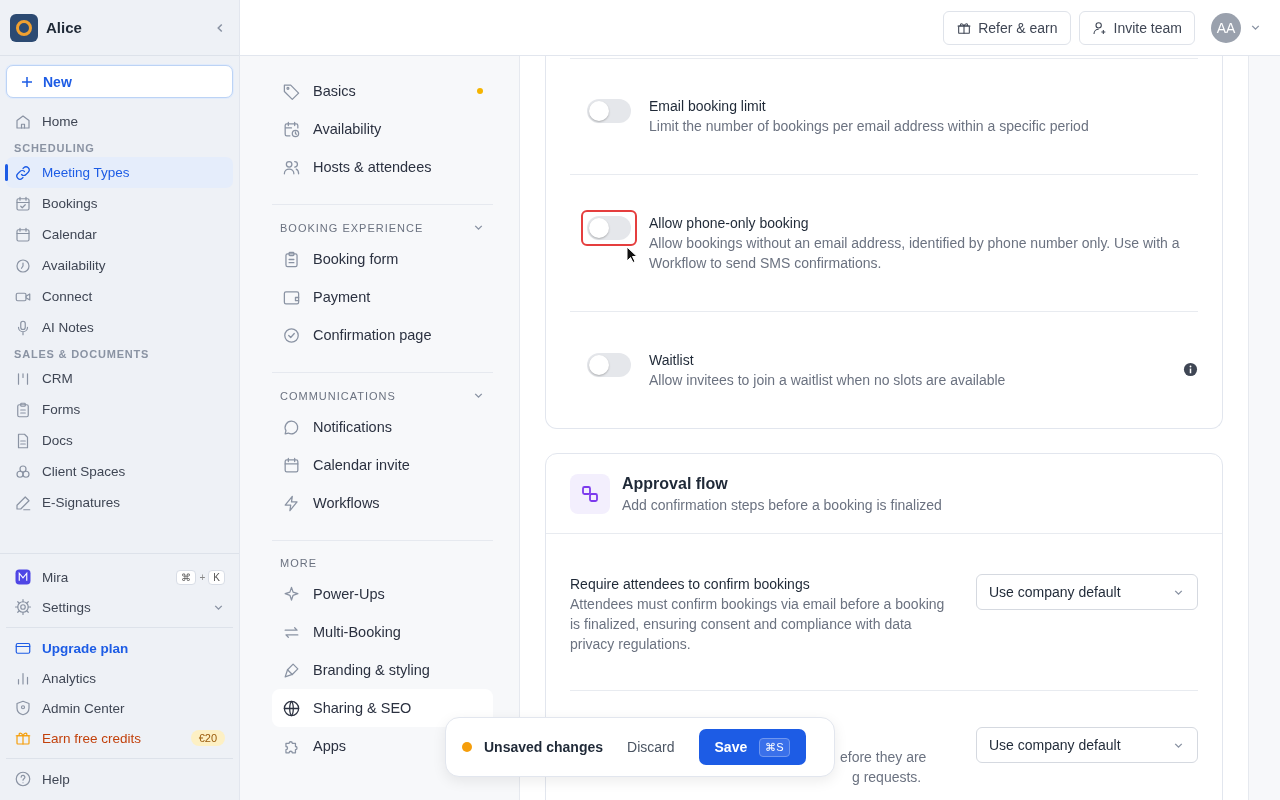 This screenshot has width=1280, height=800. What do you see at coordinates (291, 594) in the screenshot?
I see `sparkle-icon` at bounding box center [291, 594].